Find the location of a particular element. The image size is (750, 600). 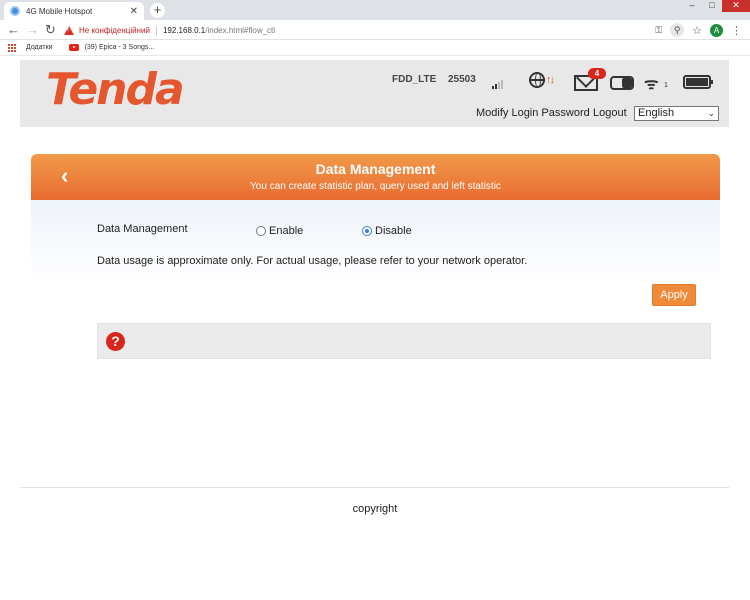

radio-enable: Enable is located at coordinates (279, 231).